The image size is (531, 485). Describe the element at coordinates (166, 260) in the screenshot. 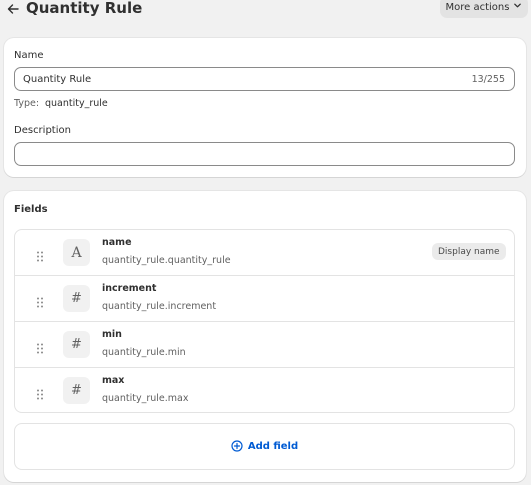

I see `field-key: quantity_rule.quantity_rule` at that location.